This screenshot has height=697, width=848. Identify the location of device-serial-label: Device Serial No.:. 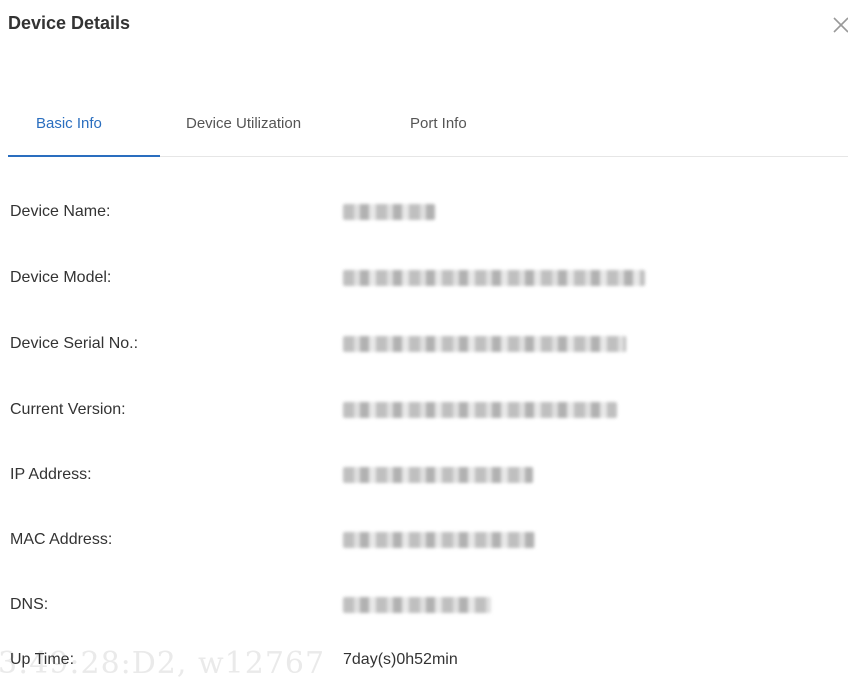
(74, 343).